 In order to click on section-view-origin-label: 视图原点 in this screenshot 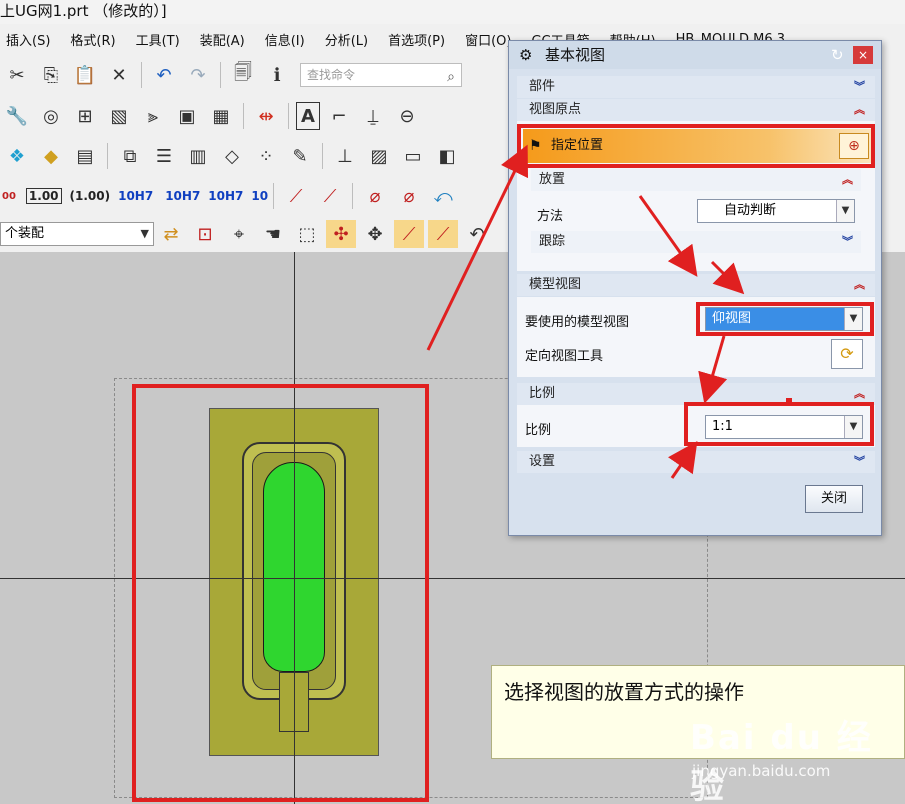, I will do `click(555, 109)`.